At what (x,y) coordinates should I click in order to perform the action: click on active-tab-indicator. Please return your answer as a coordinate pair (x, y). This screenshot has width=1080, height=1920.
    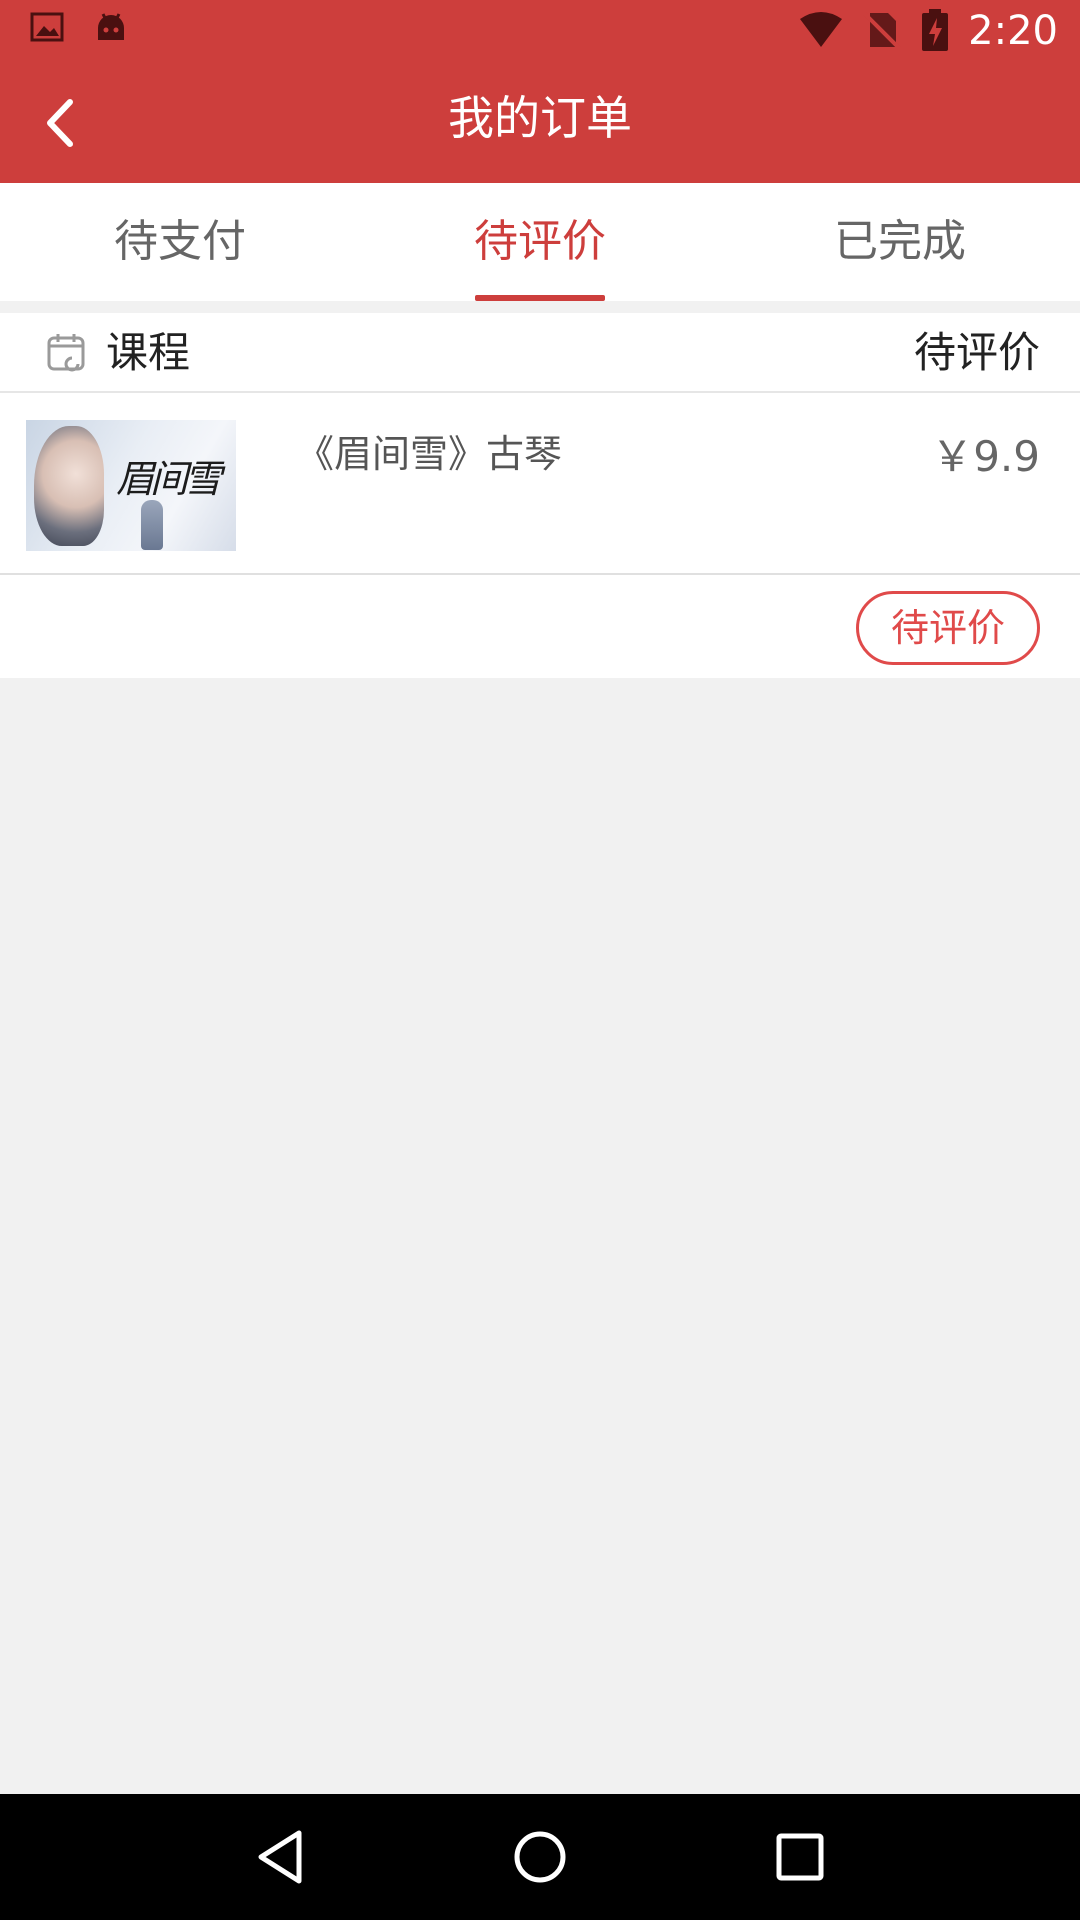
    Looking at the image, I should click on (540, 298).